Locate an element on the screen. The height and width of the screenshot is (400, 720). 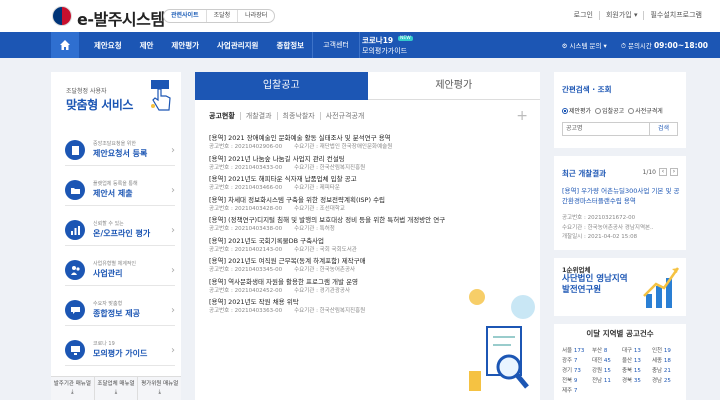
site-logo-text: e-발주시스템 is located at coordinates (121, 18).